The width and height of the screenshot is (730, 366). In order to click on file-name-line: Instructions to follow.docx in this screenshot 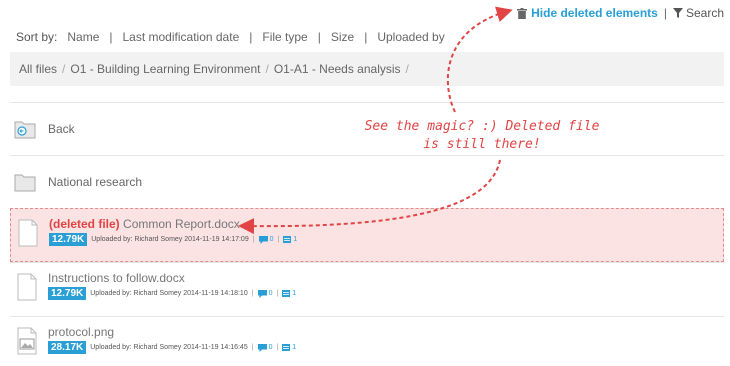, I will do `click(172, 278)`.